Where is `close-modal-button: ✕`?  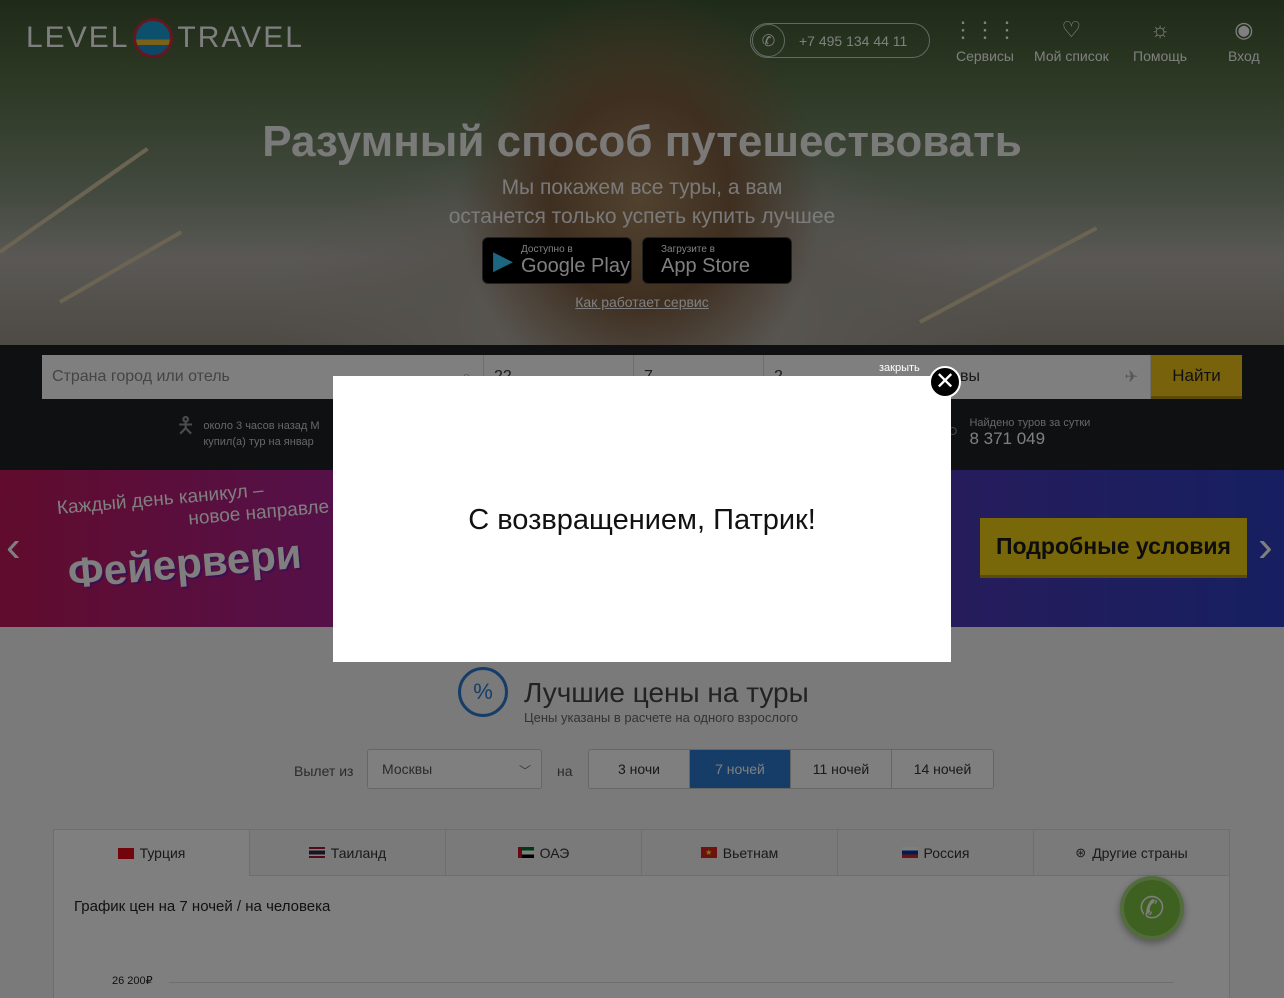 close-modal-button: ✕ is located at coordinates (945, 382).